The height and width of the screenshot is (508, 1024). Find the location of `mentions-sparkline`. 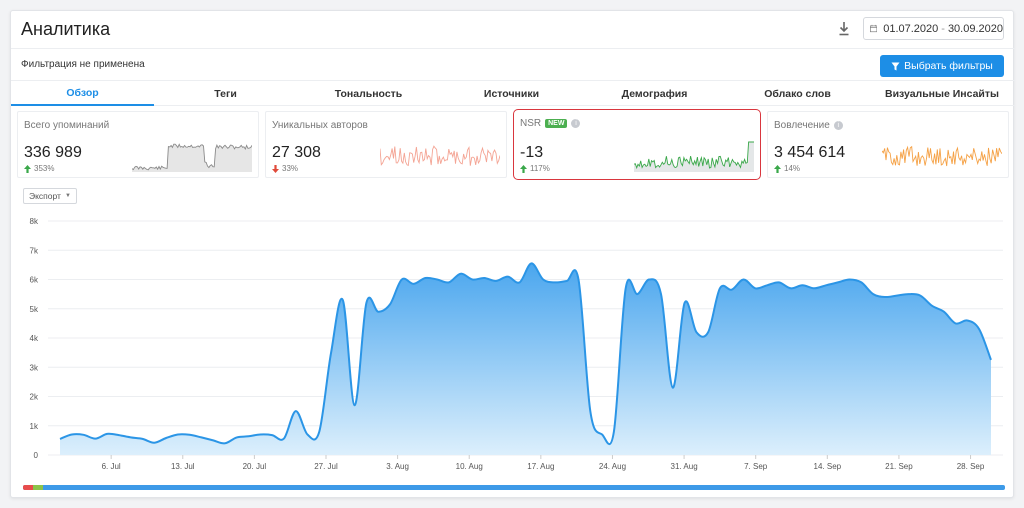

mentions-sparkline is located at coordinates (192, 157).